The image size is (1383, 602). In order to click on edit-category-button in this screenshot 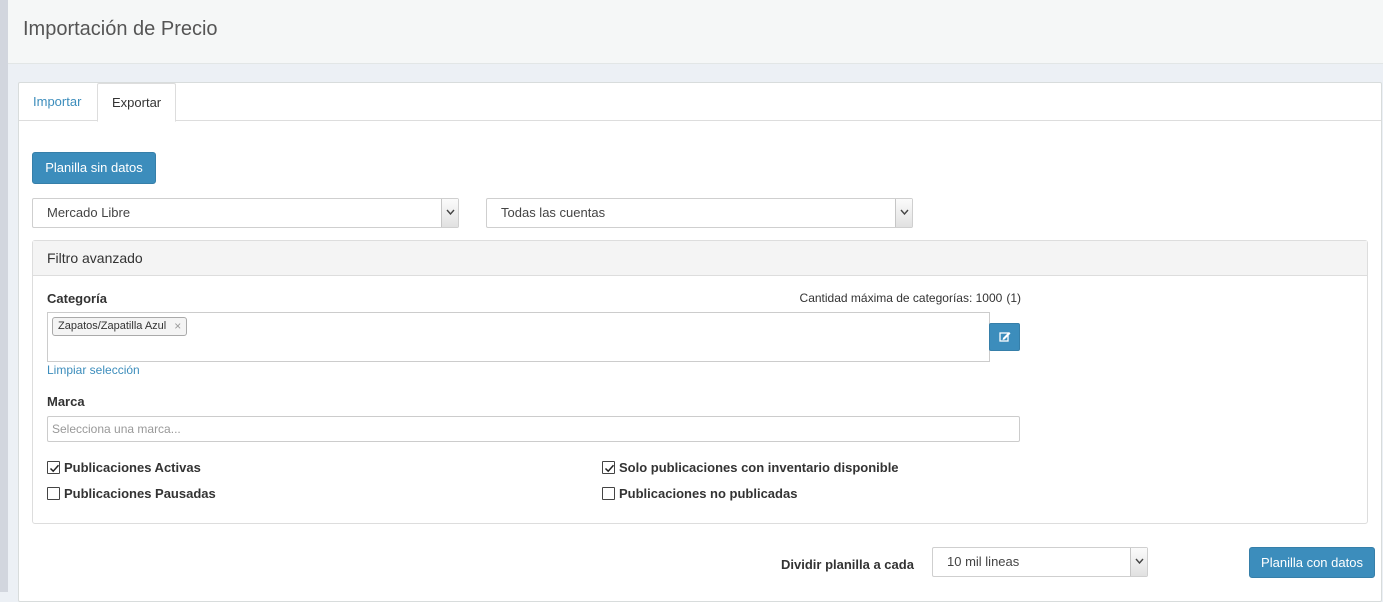, I will do `click(1004, 337)`.